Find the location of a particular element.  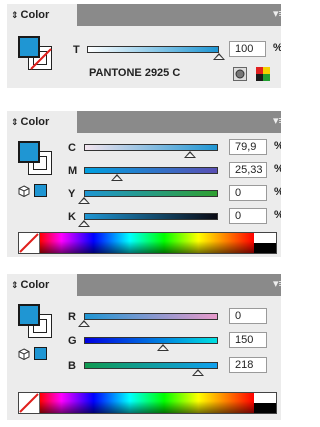

black-slider is located at coordinates (151, 216).